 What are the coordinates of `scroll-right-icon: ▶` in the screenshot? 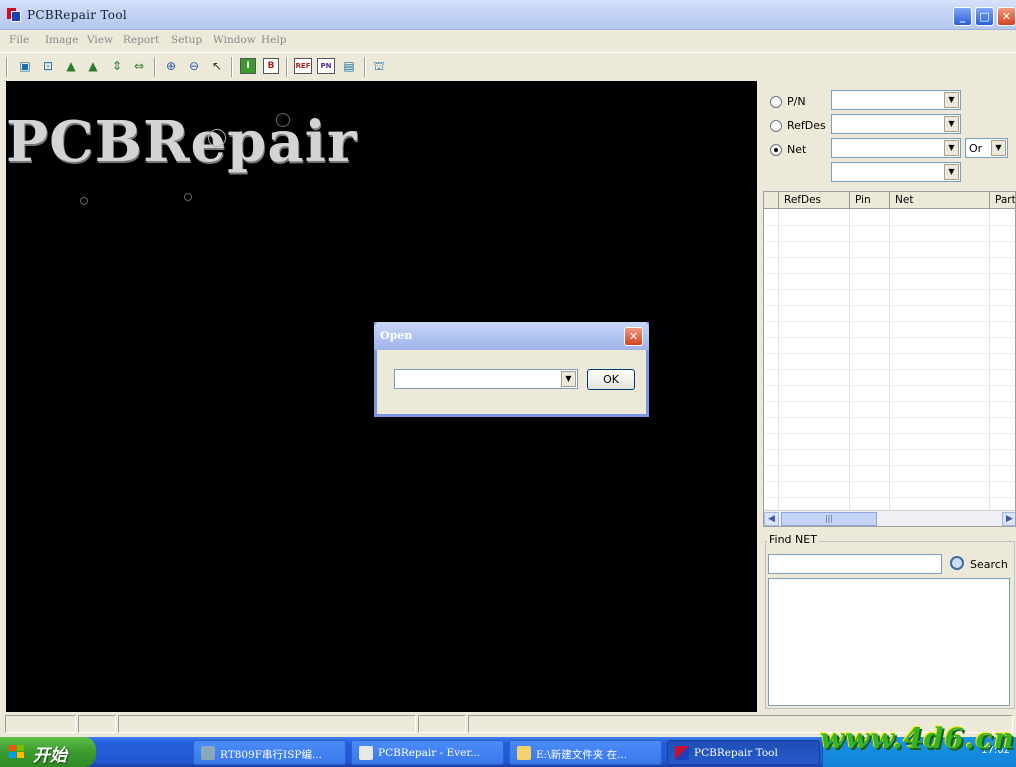 It's located at (1008, 519).